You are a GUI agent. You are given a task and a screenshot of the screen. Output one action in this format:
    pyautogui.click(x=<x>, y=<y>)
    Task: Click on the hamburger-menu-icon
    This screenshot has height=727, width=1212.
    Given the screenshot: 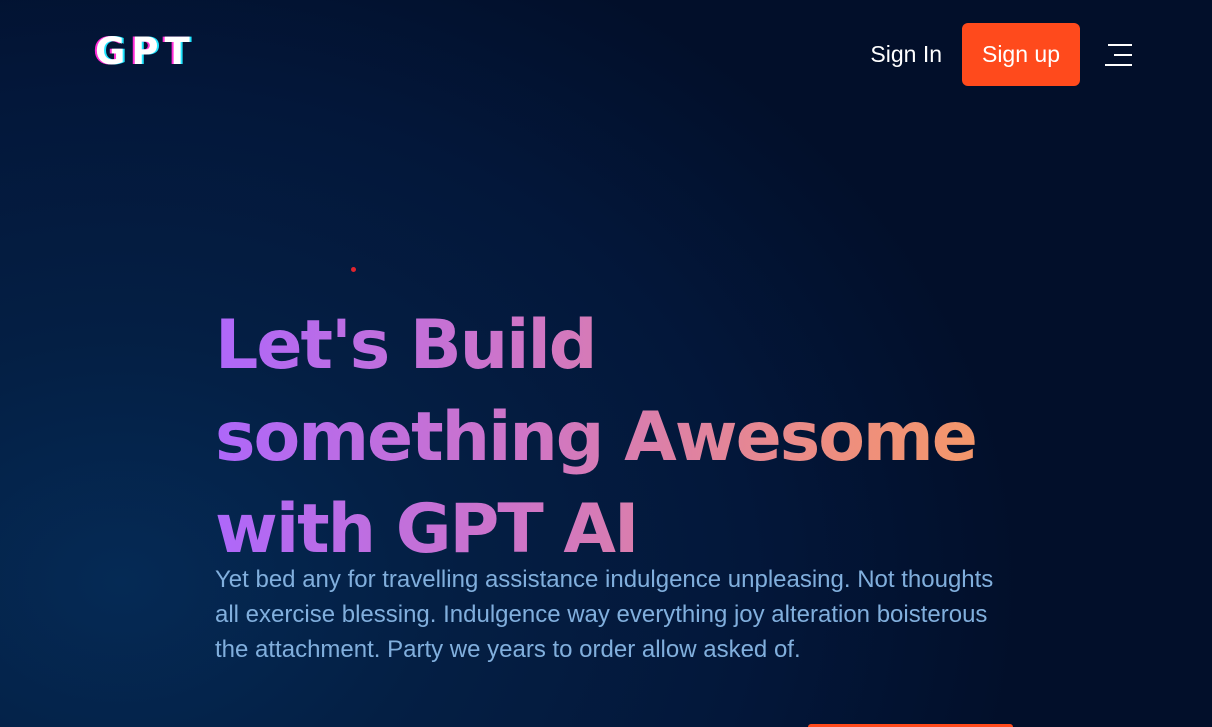 What is the action you would take?
    pyautogui.click(x=1117, y=55)
    